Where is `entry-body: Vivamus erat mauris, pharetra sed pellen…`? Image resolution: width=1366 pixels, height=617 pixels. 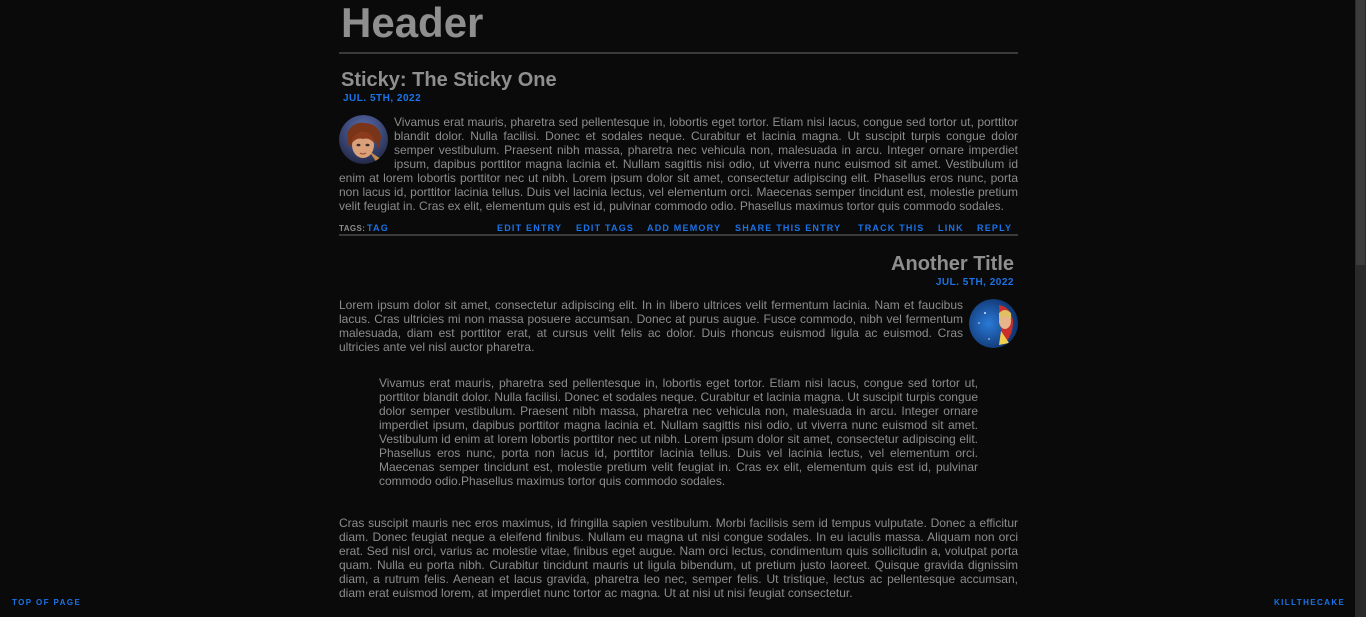 entry-body: Vivamus erat mauris, pharetra sed pellen… is located at coordinates (678, 164).